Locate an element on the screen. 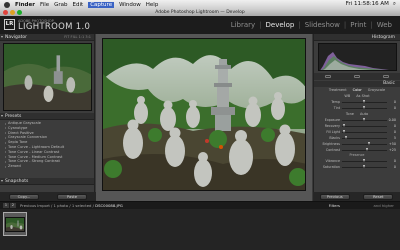 The width and height of the screenshot is (400, 250). spot-removal-tool-icon is located at coordinates (356, 76).